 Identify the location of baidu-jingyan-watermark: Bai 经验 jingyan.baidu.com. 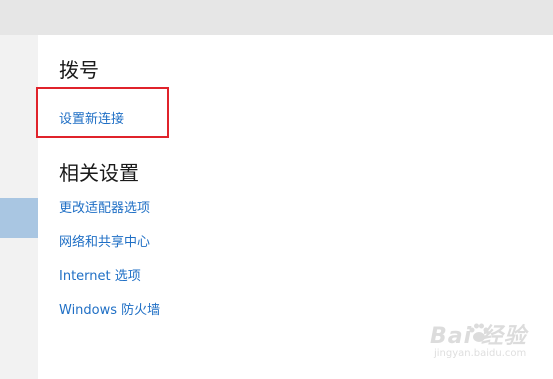
(484, 346).